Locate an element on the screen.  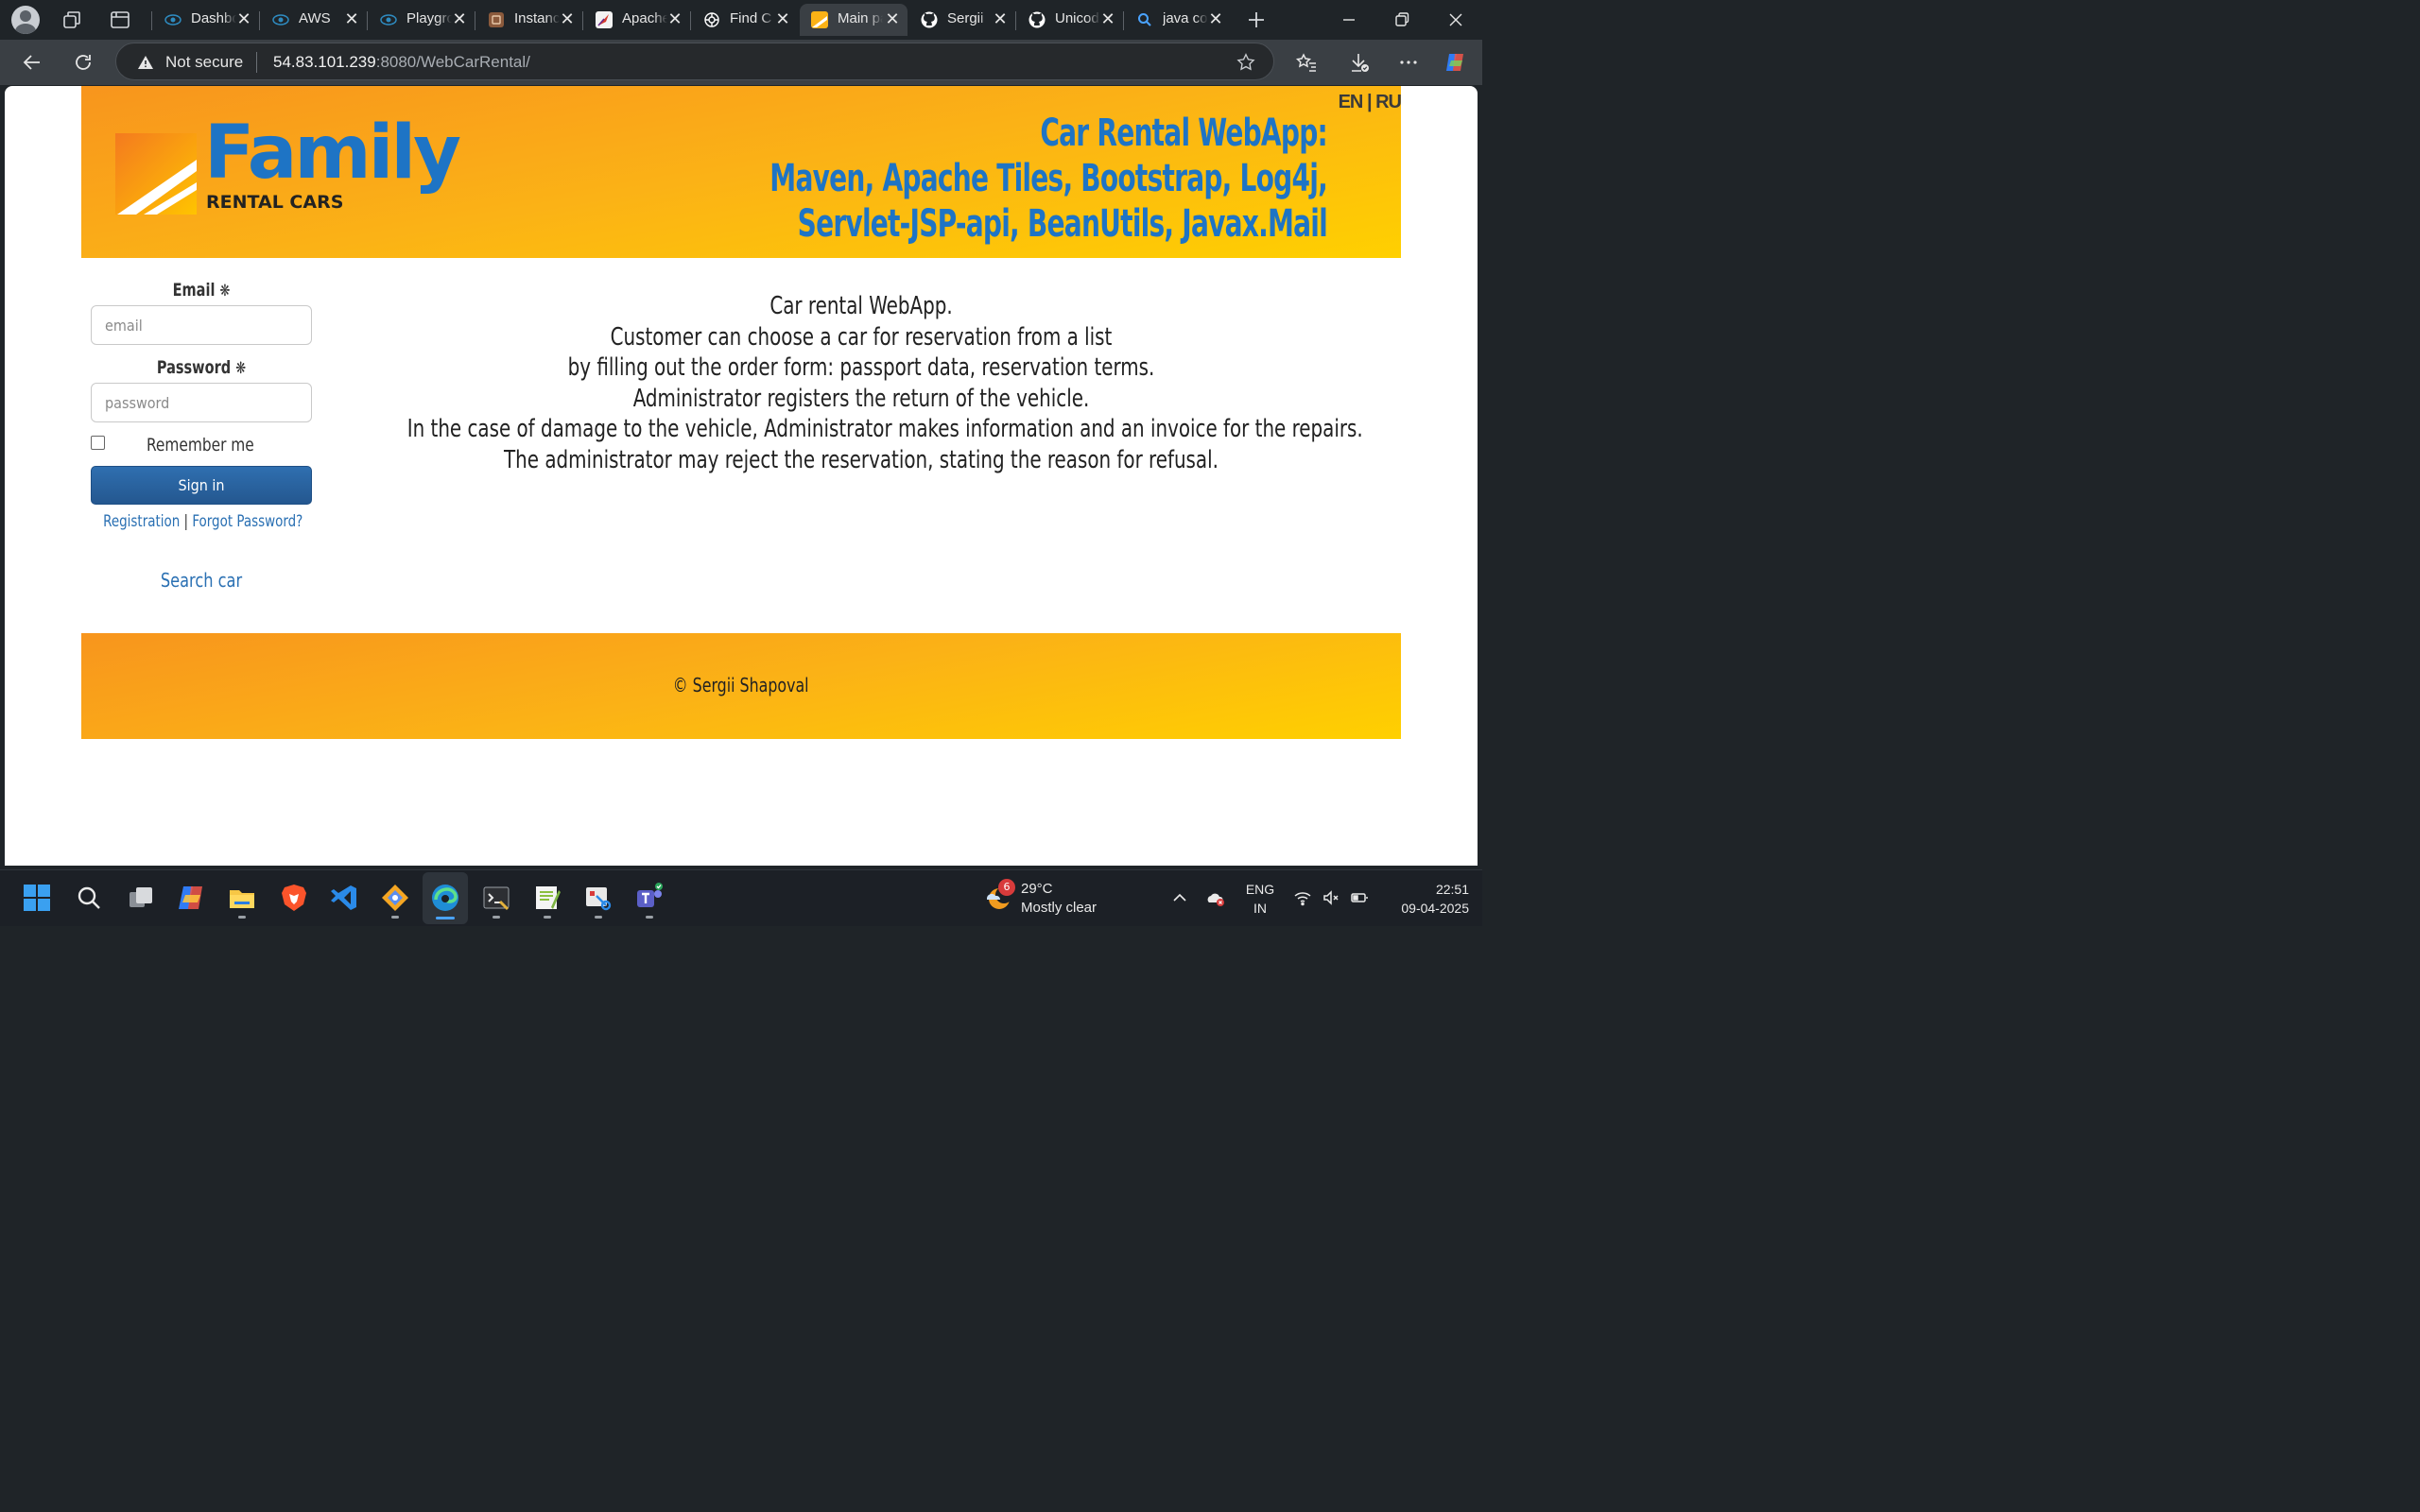
chevron-up-icon is located at coordinates (1179, 897).